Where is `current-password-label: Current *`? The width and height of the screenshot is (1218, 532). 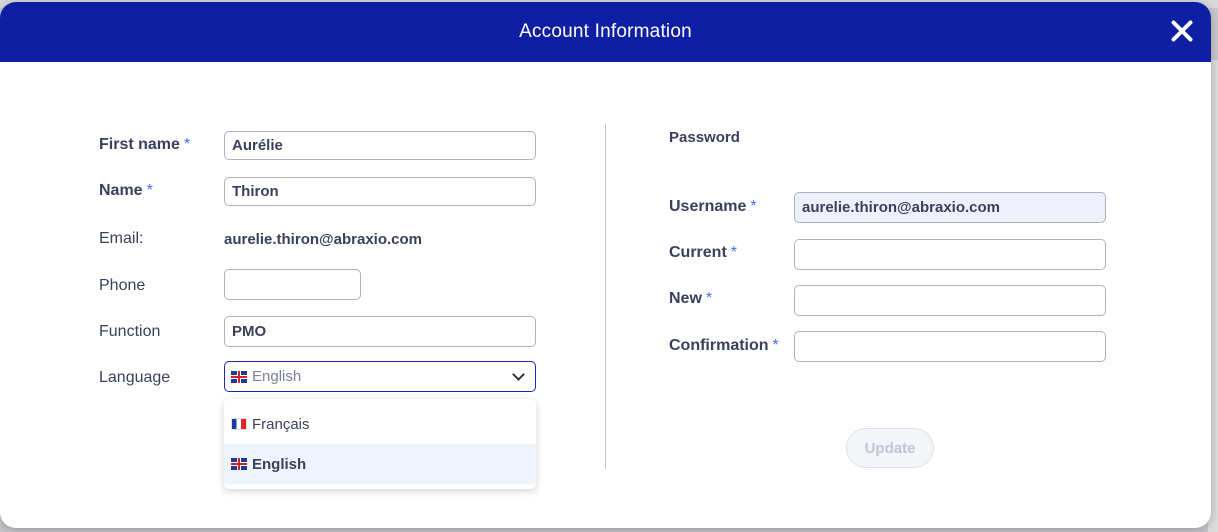
current-password-label: Current * is located at coordinates (703, 252).